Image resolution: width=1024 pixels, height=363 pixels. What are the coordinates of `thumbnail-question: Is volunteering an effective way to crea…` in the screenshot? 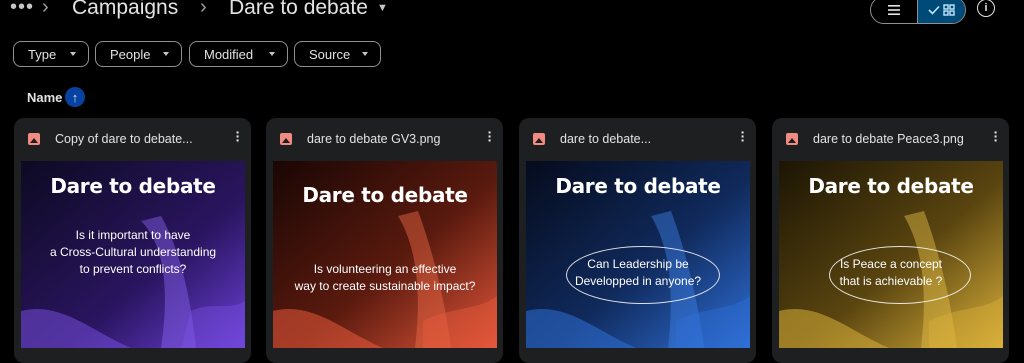 It's located at (385, 278).